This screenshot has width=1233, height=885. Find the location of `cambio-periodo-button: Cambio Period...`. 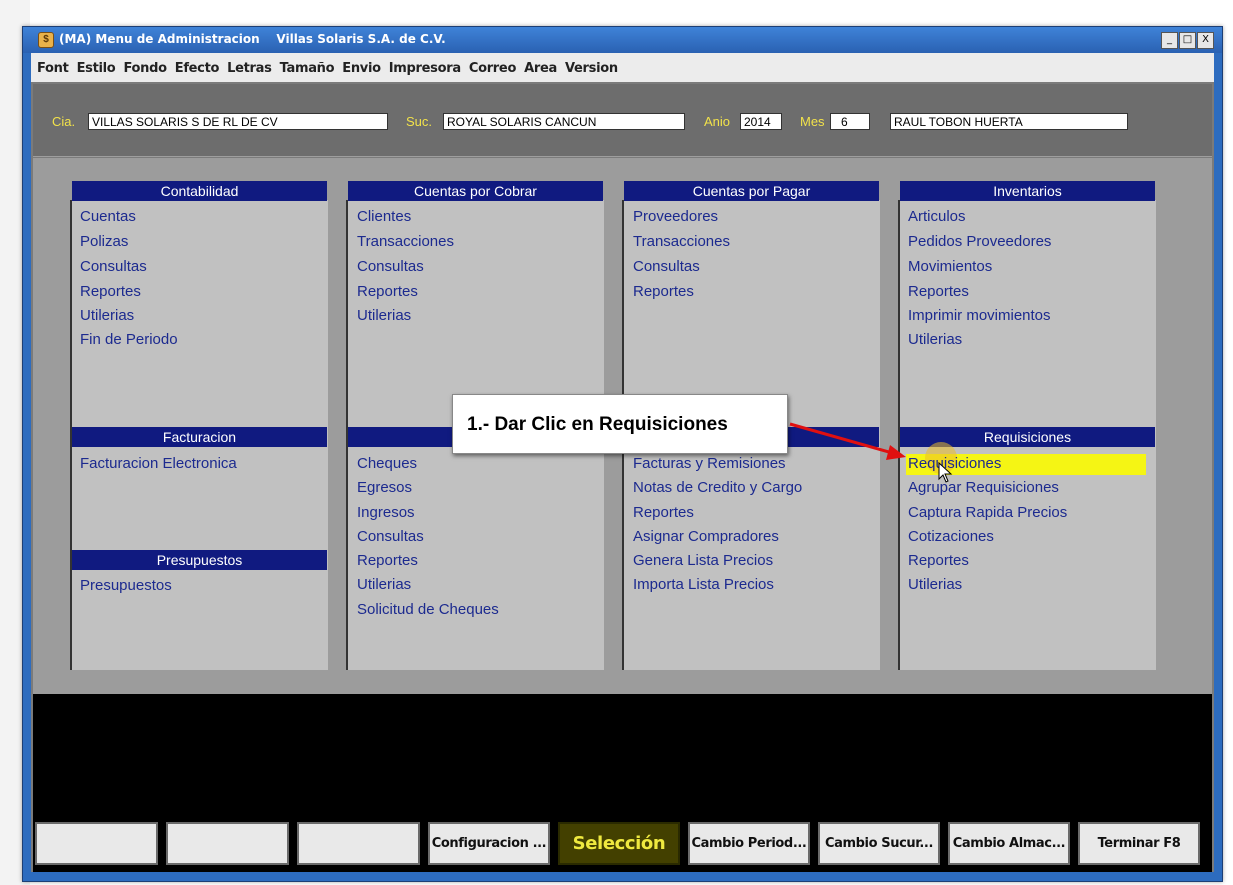

cambio-periodo-button: Cambio Period... is located at coordinates (749, 843).